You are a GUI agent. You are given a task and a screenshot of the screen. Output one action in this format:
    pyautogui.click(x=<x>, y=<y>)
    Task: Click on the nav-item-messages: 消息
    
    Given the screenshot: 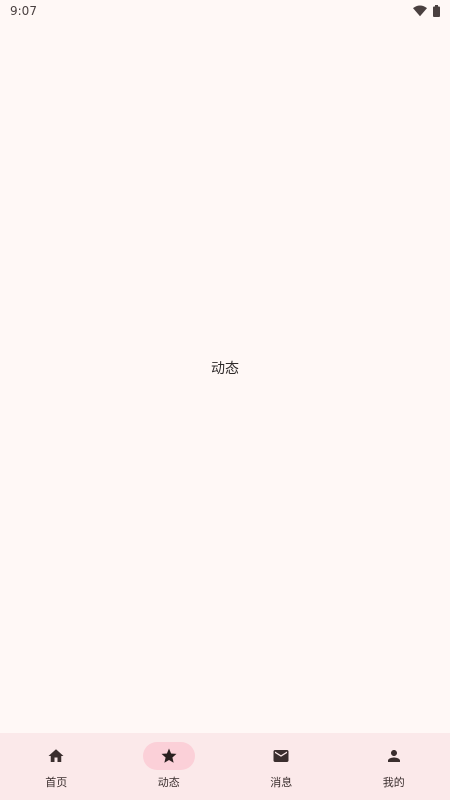 What is the action you would take?
    pyautogui.click(x=281, y=766)
    